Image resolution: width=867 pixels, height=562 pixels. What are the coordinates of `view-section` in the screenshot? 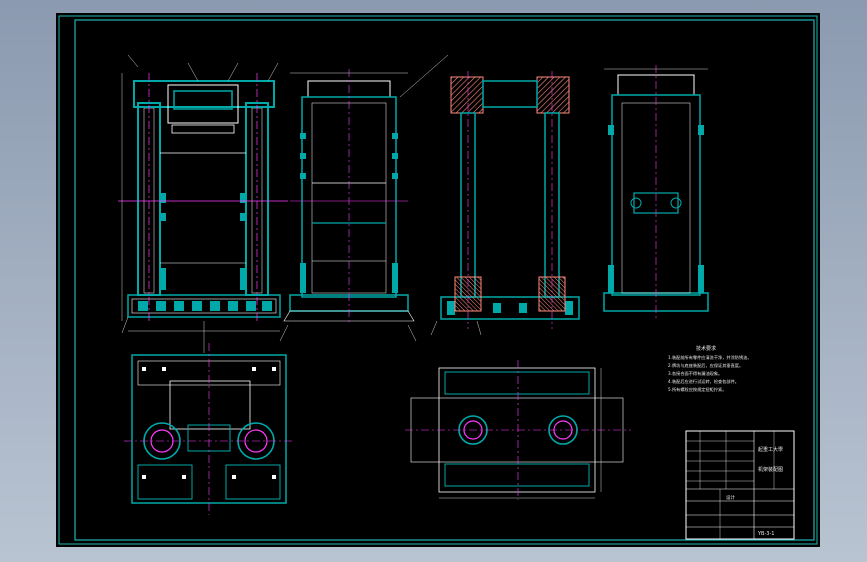 It's located at (505, 203).